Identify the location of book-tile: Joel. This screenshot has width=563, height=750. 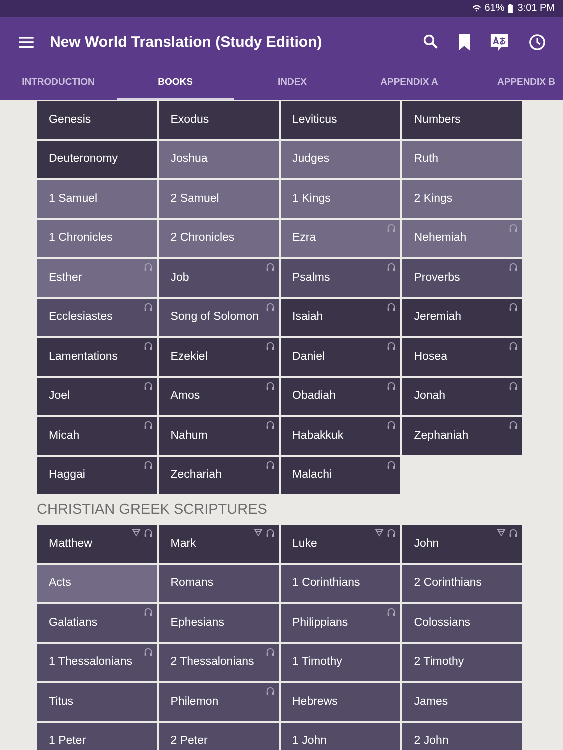
(97, 396).